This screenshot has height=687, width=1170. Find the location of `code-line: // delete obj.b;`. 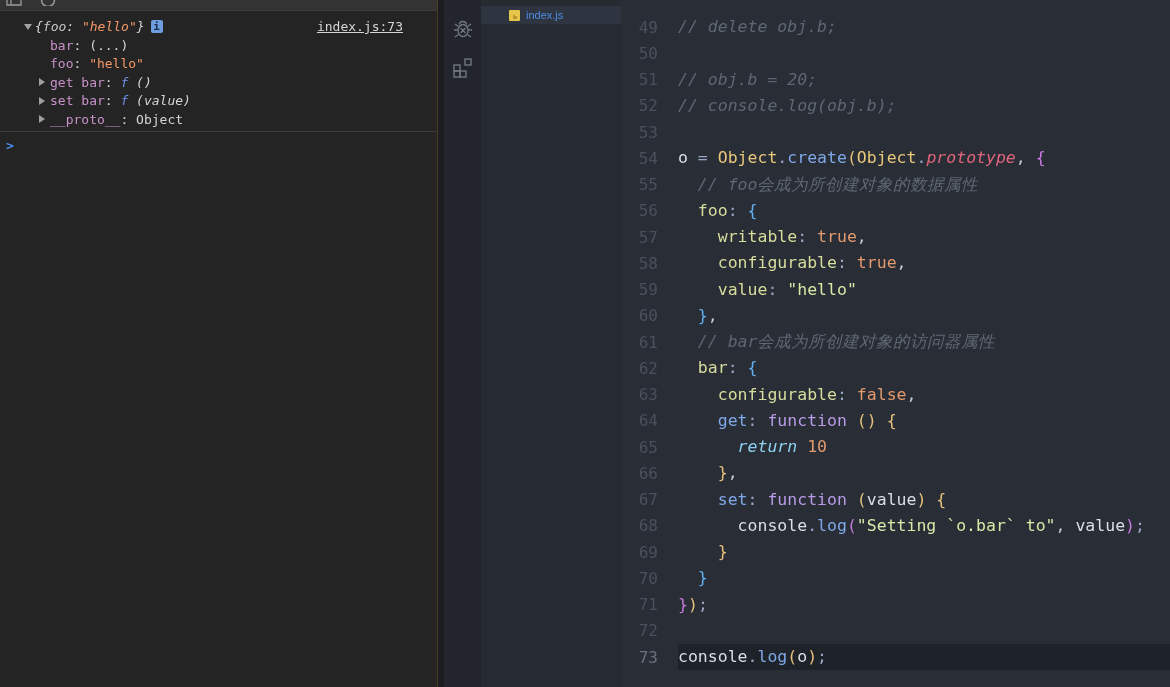

code-line: // delete obj.b; is located at coordinates (757, 27).